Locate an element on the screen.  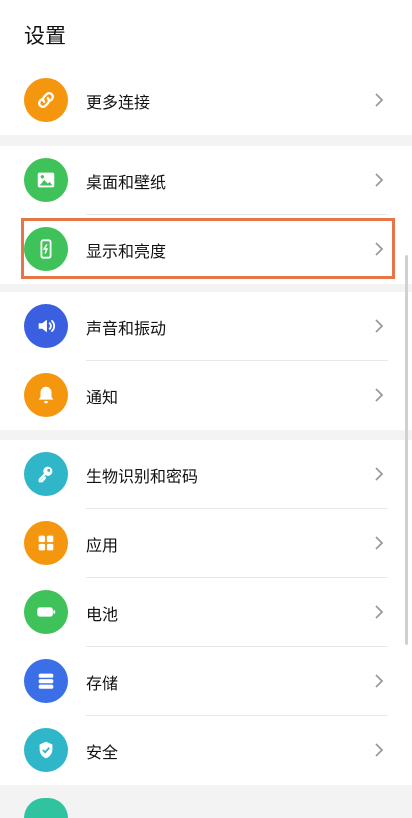
apps-icon is located at coordinates (46, 543).